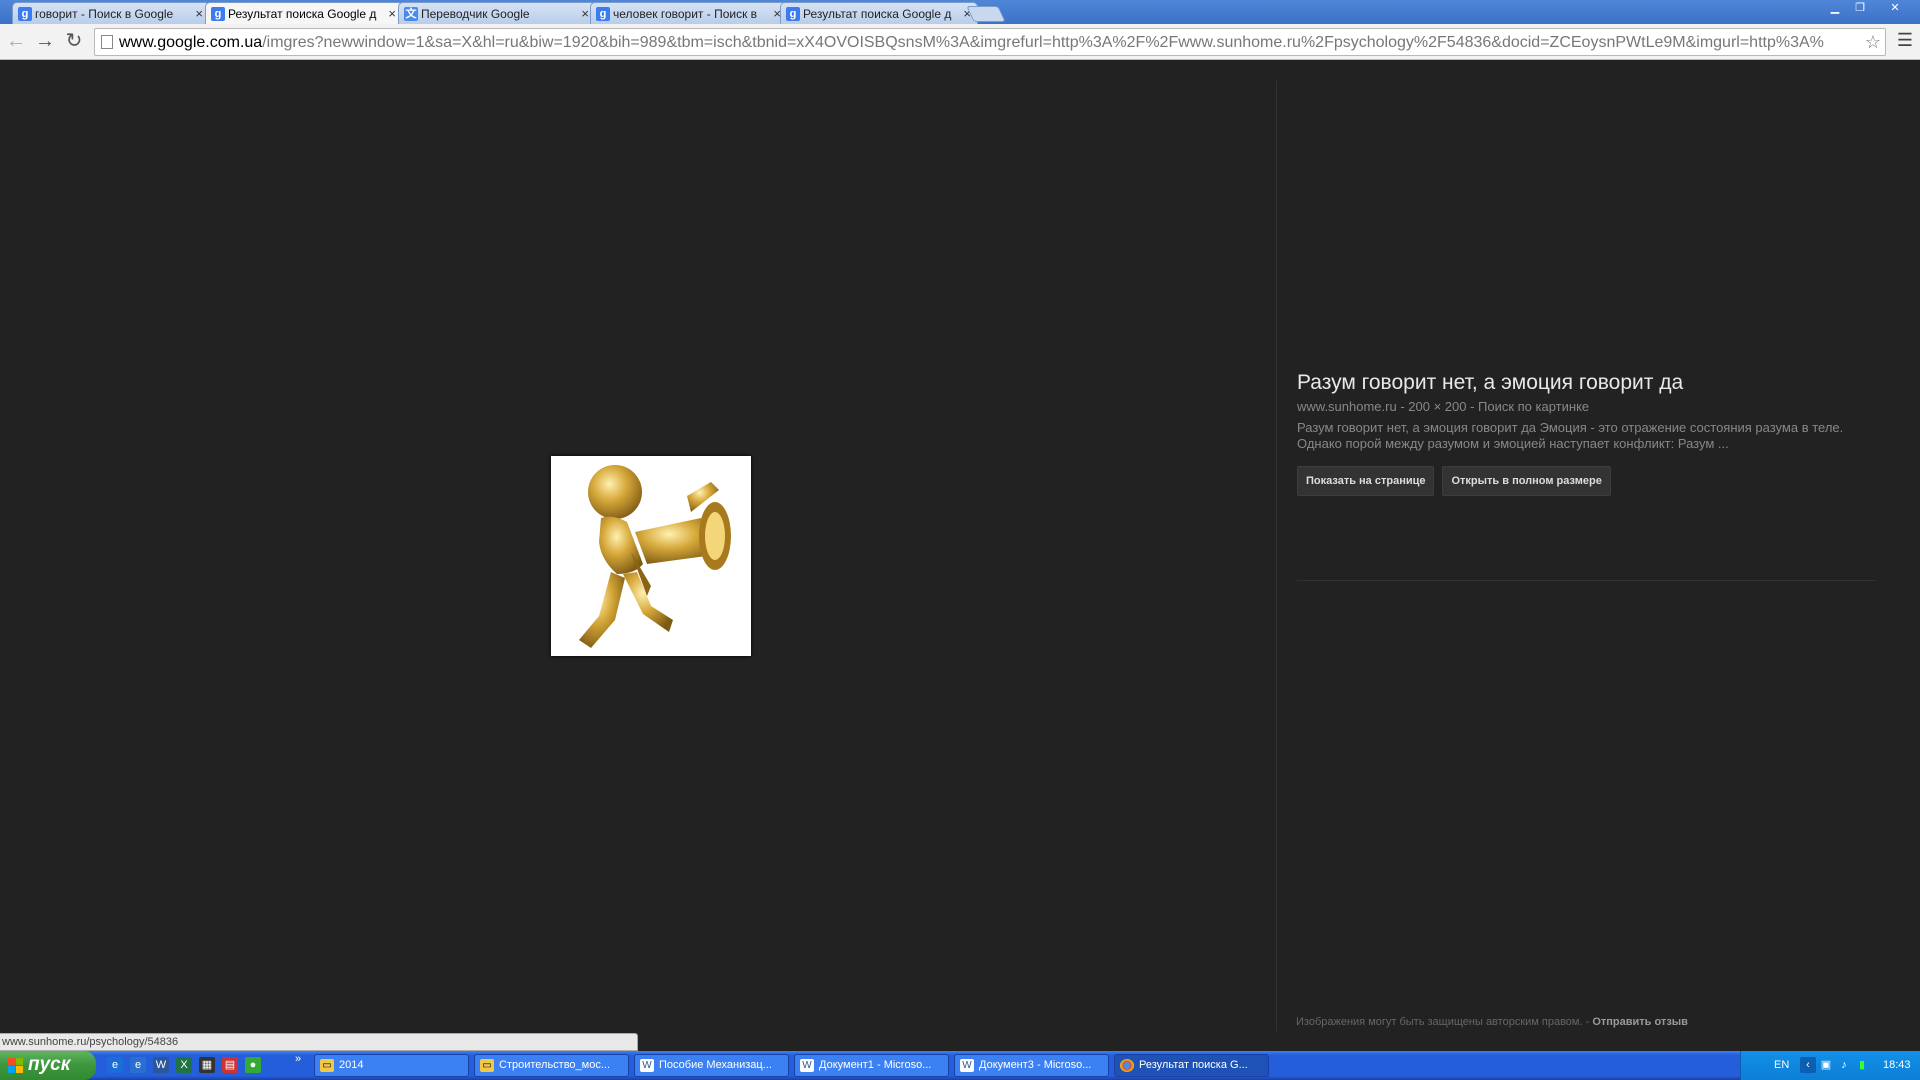 The height and width of the screenshot is (1080, 1920). I want to click on panel-divider, so click(1276, 556).